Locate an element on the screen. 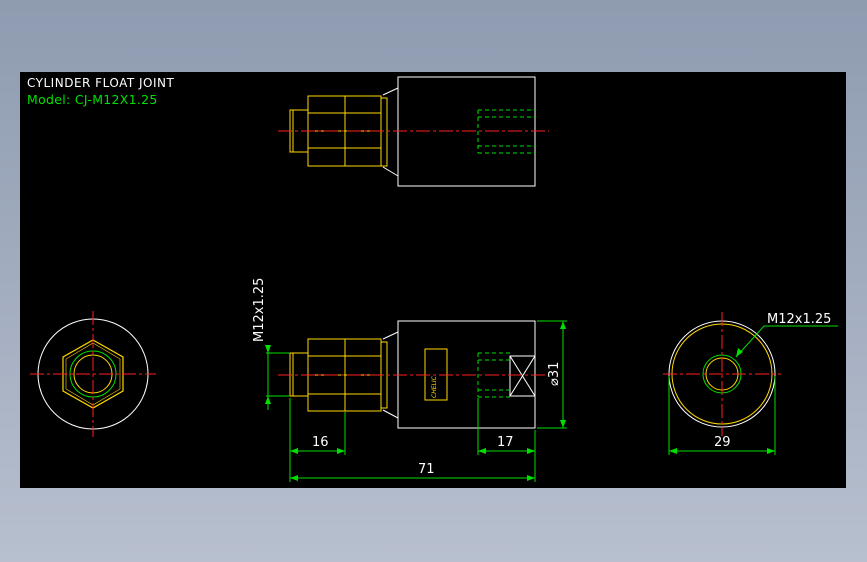 The image size is (867, 562). front-view: CHELIC is located at coordinates (413, 374).